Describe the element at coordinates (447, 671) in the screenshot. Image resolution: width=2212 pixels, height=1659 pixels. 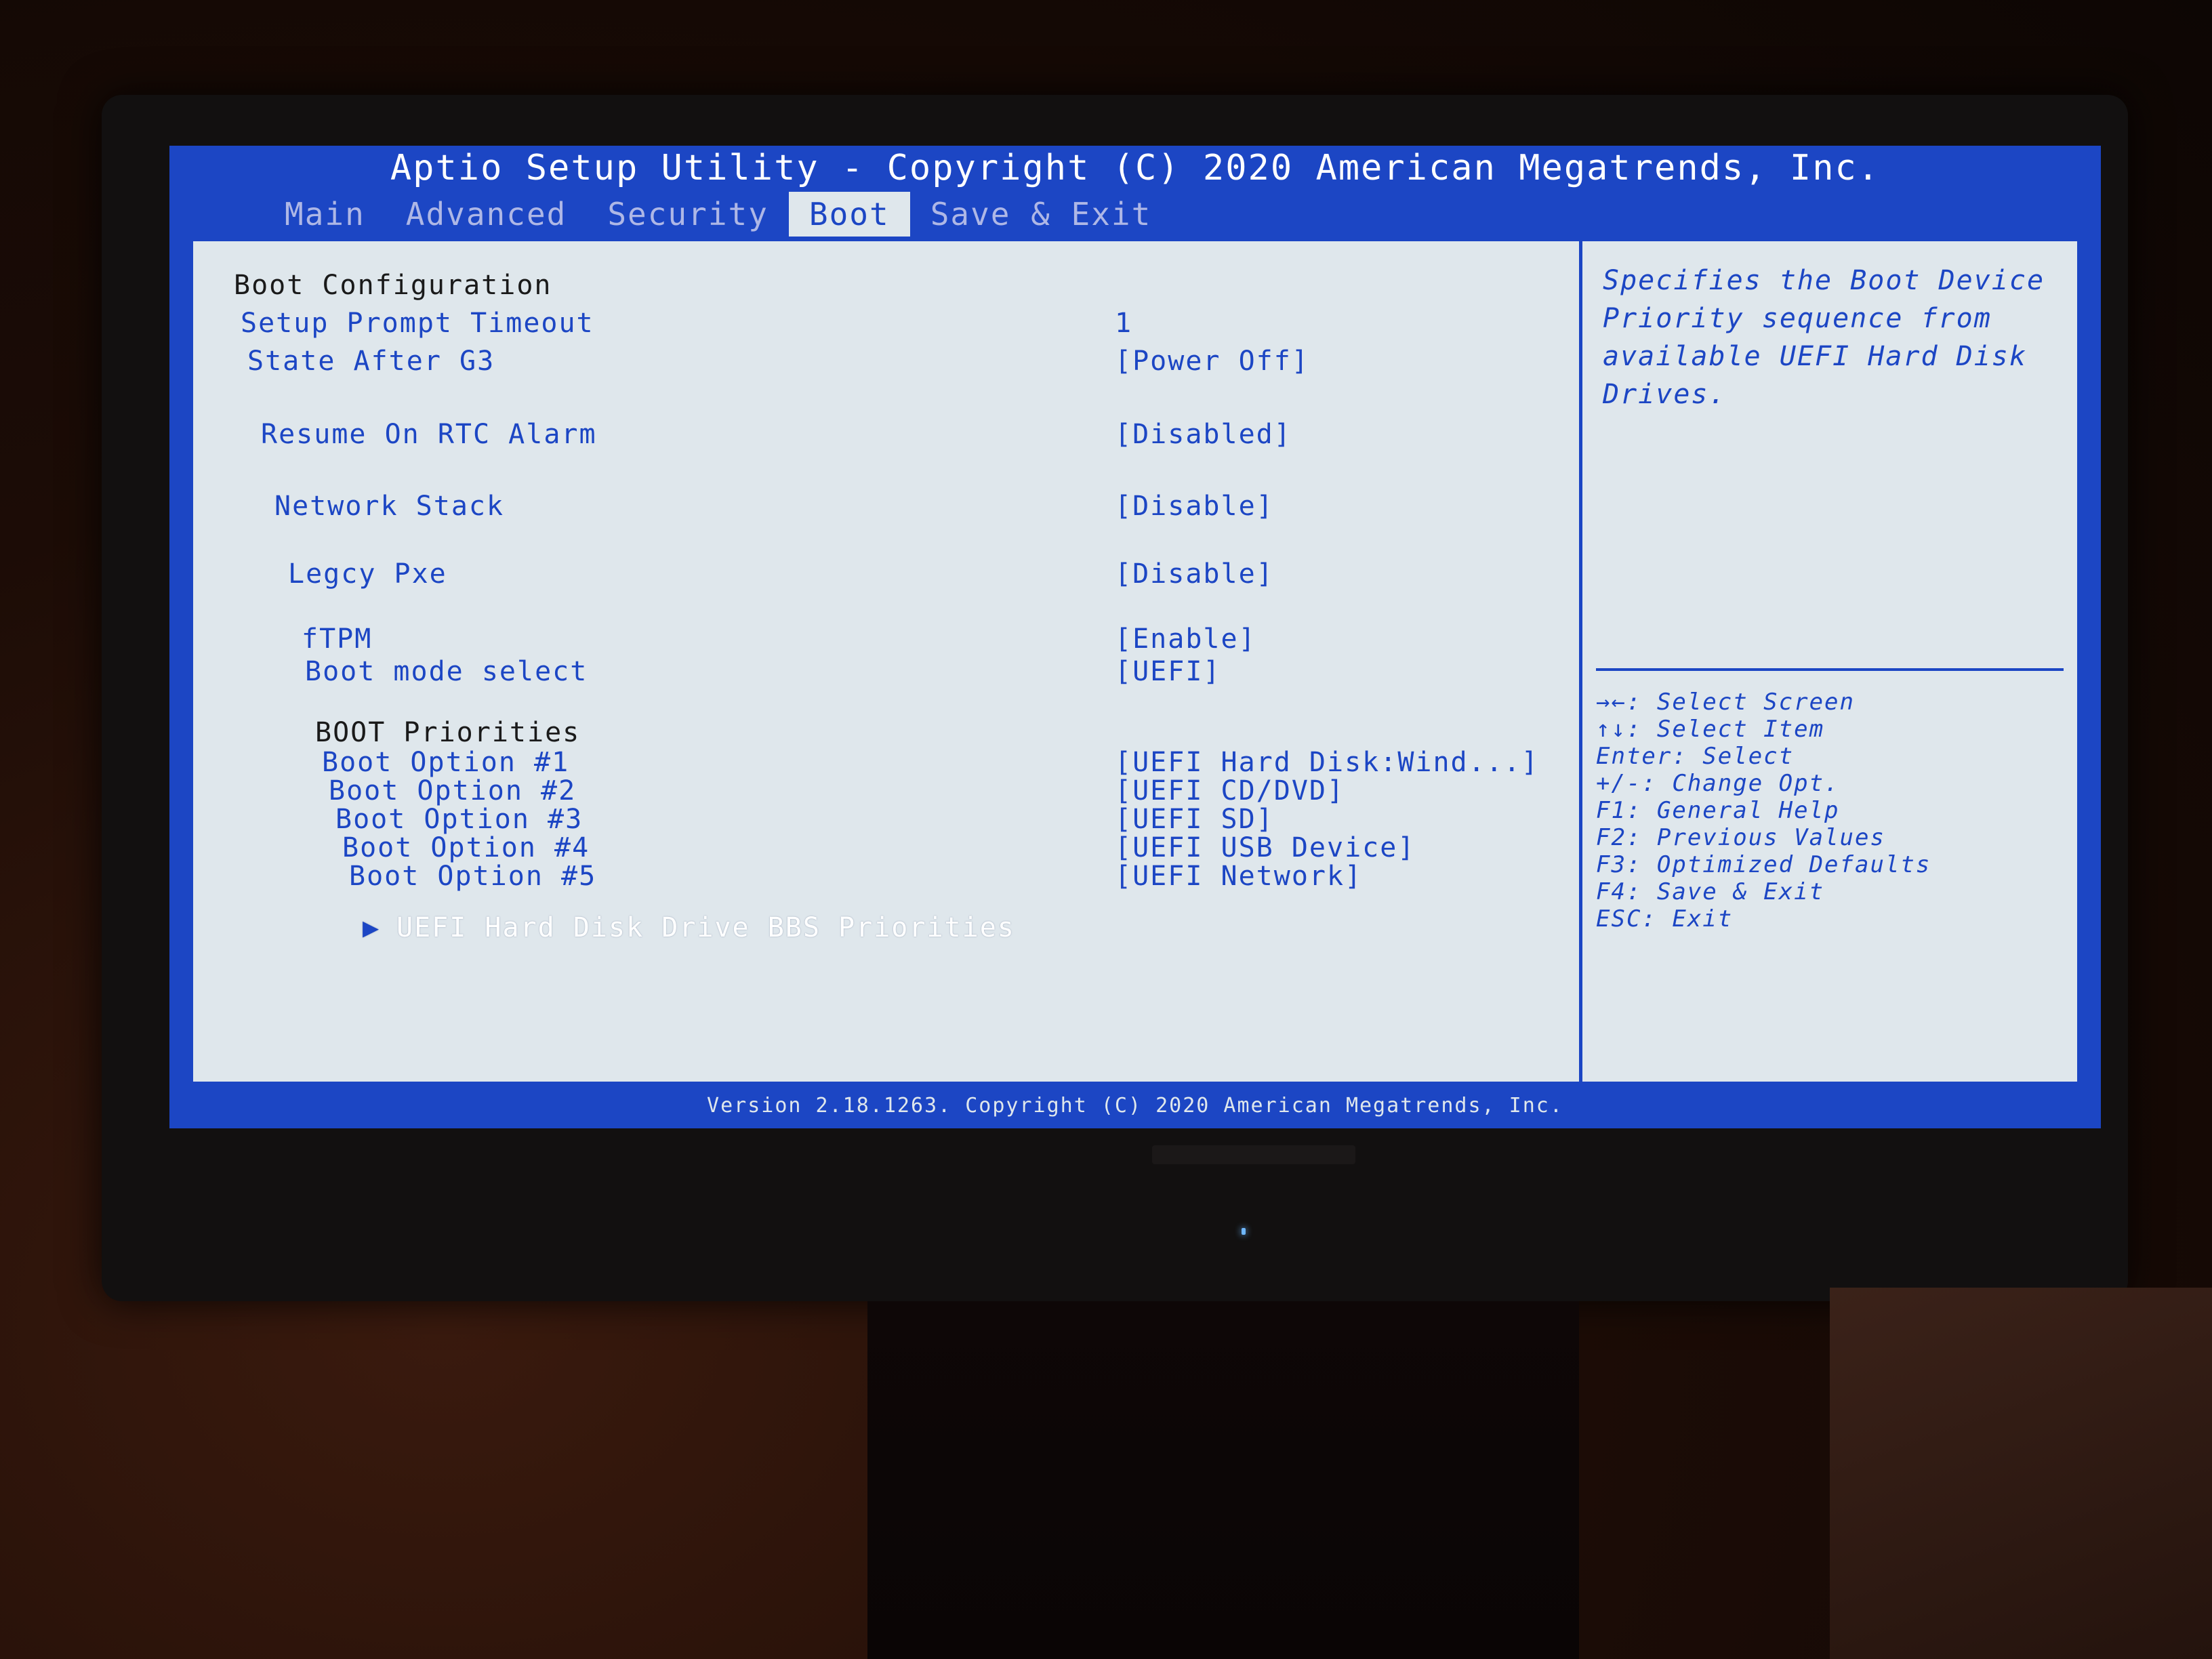
I see `setting-label: Boot mode select` at that location.